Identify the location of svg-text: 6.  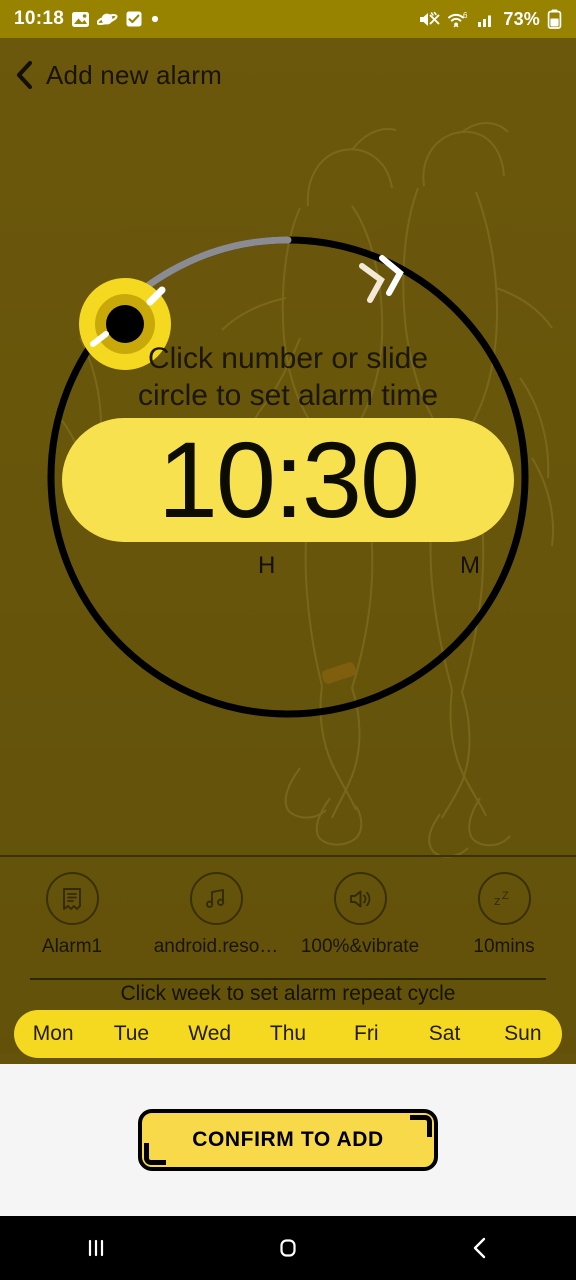
(465, 15).